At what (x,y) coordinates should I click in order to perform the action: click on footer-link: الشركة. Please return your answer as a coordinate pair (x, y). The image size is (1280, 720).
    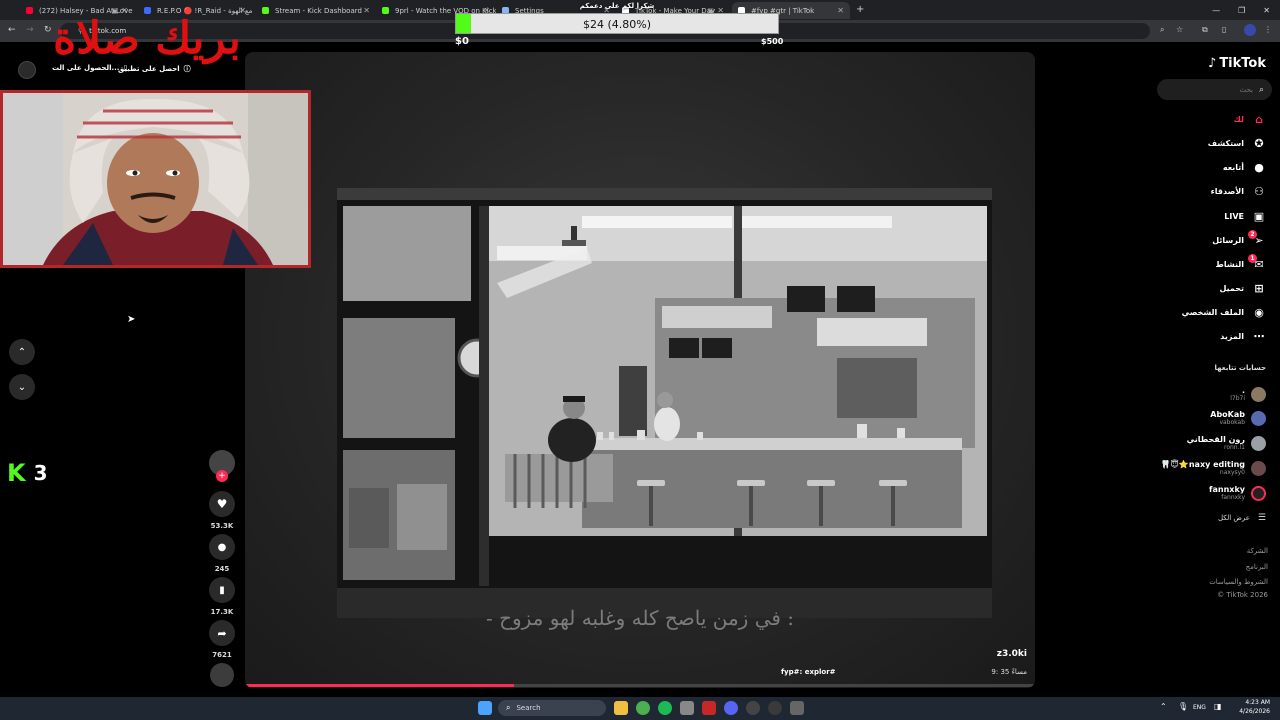
    Looking at the image, I should click on (1257, 551).